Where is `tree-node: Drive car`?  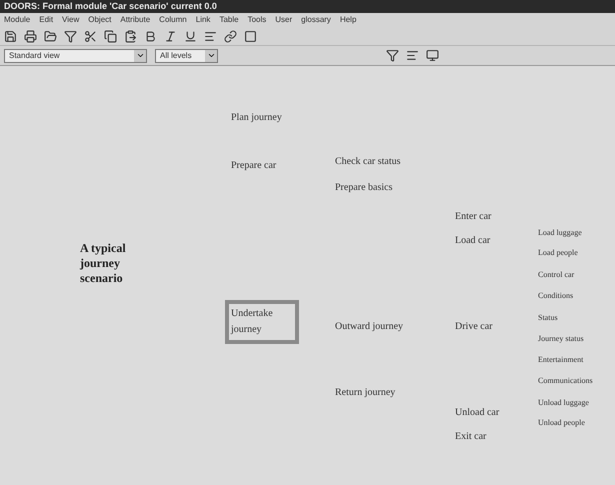
tree-node: Drive car is located at coordinates (485, 327).